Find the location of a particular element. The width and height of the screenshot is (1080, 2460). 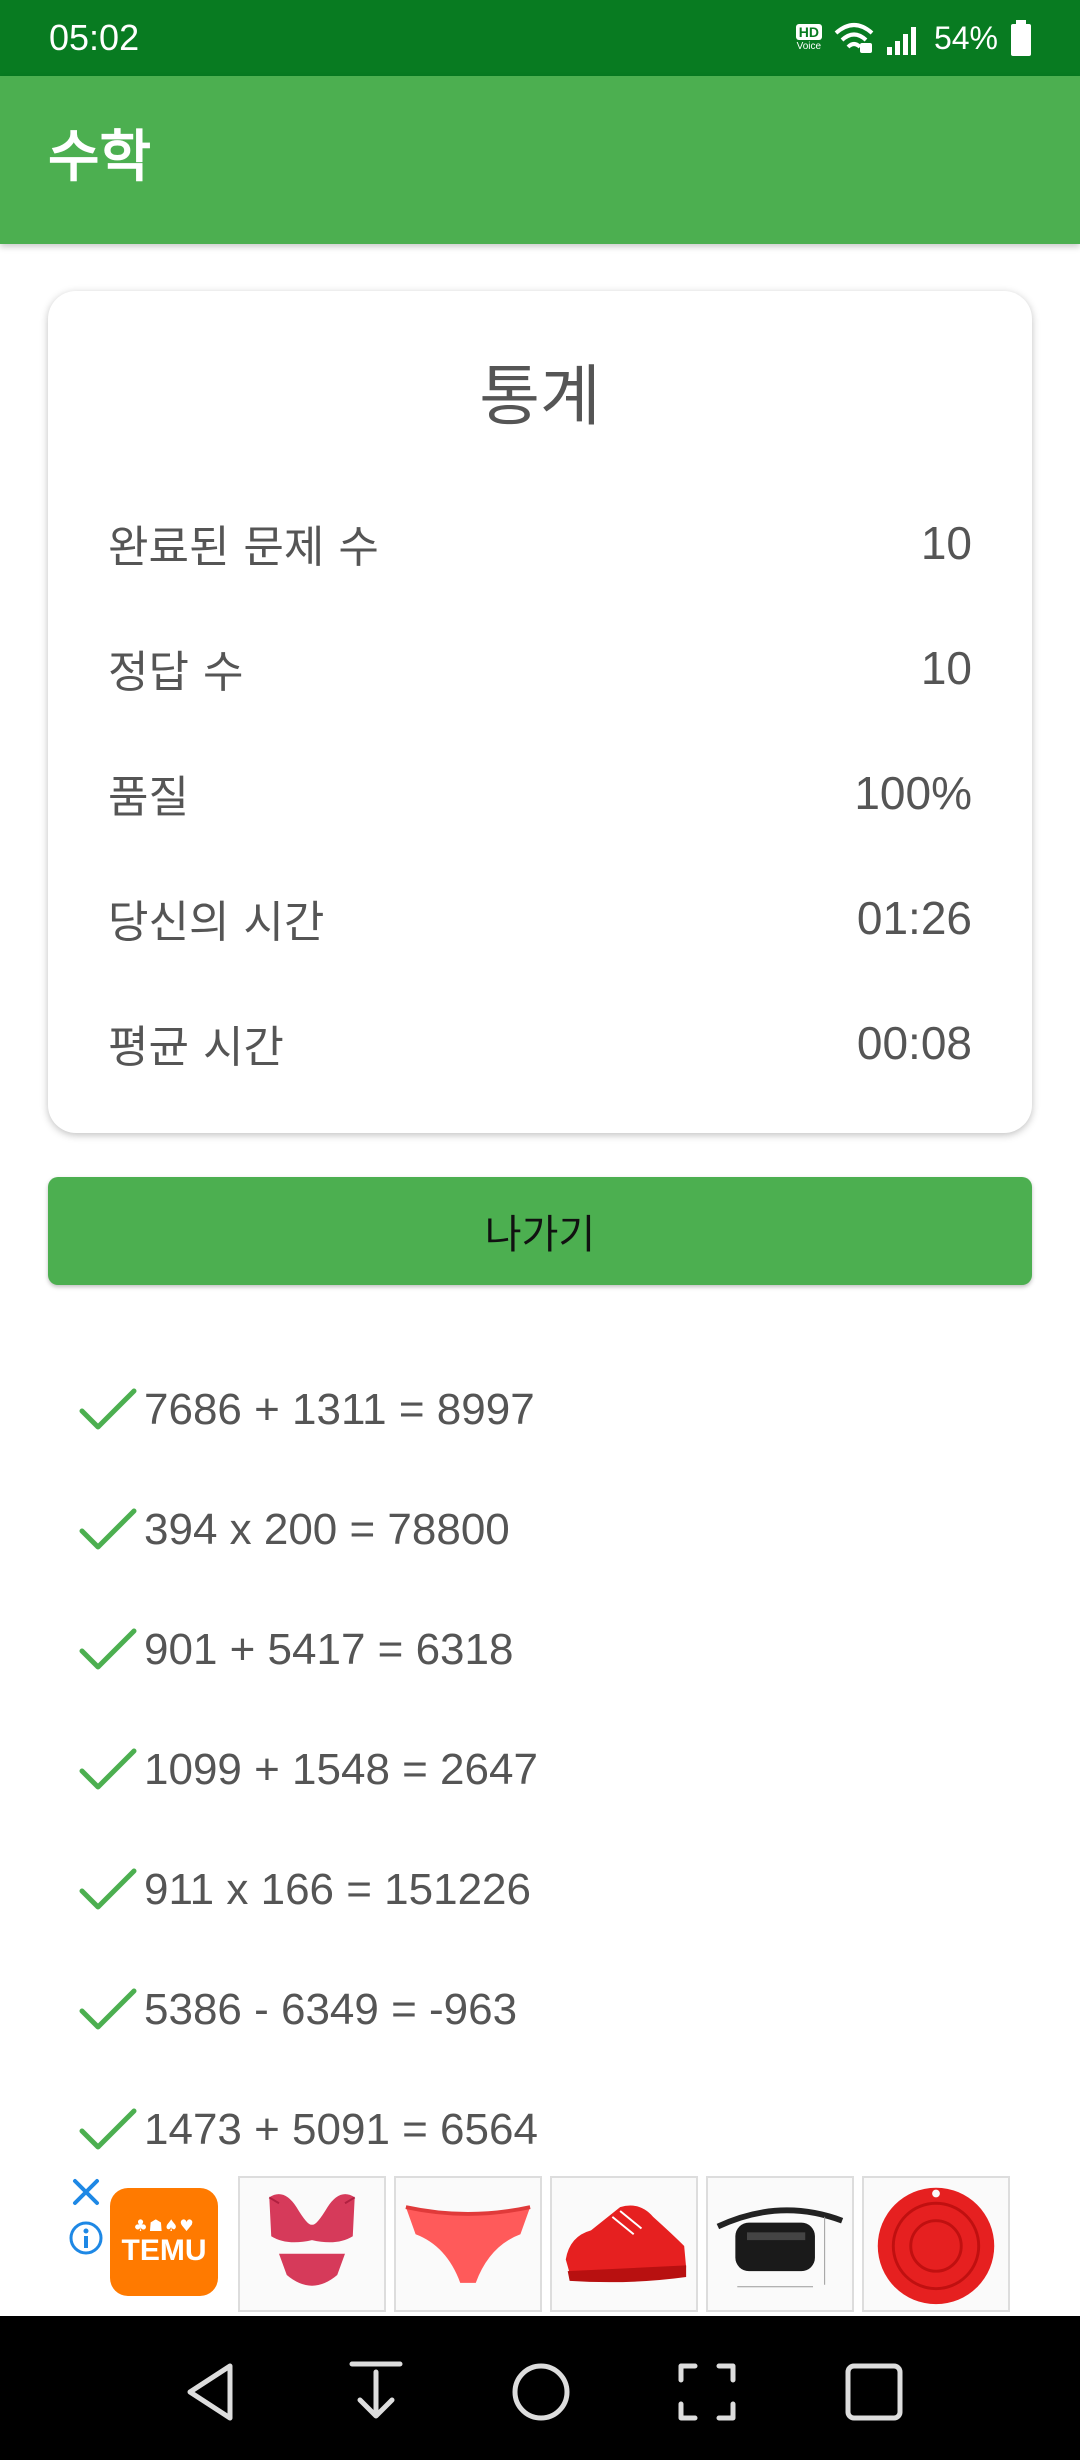

stat-value: 00:08 is located at coordinates (914, 1043).